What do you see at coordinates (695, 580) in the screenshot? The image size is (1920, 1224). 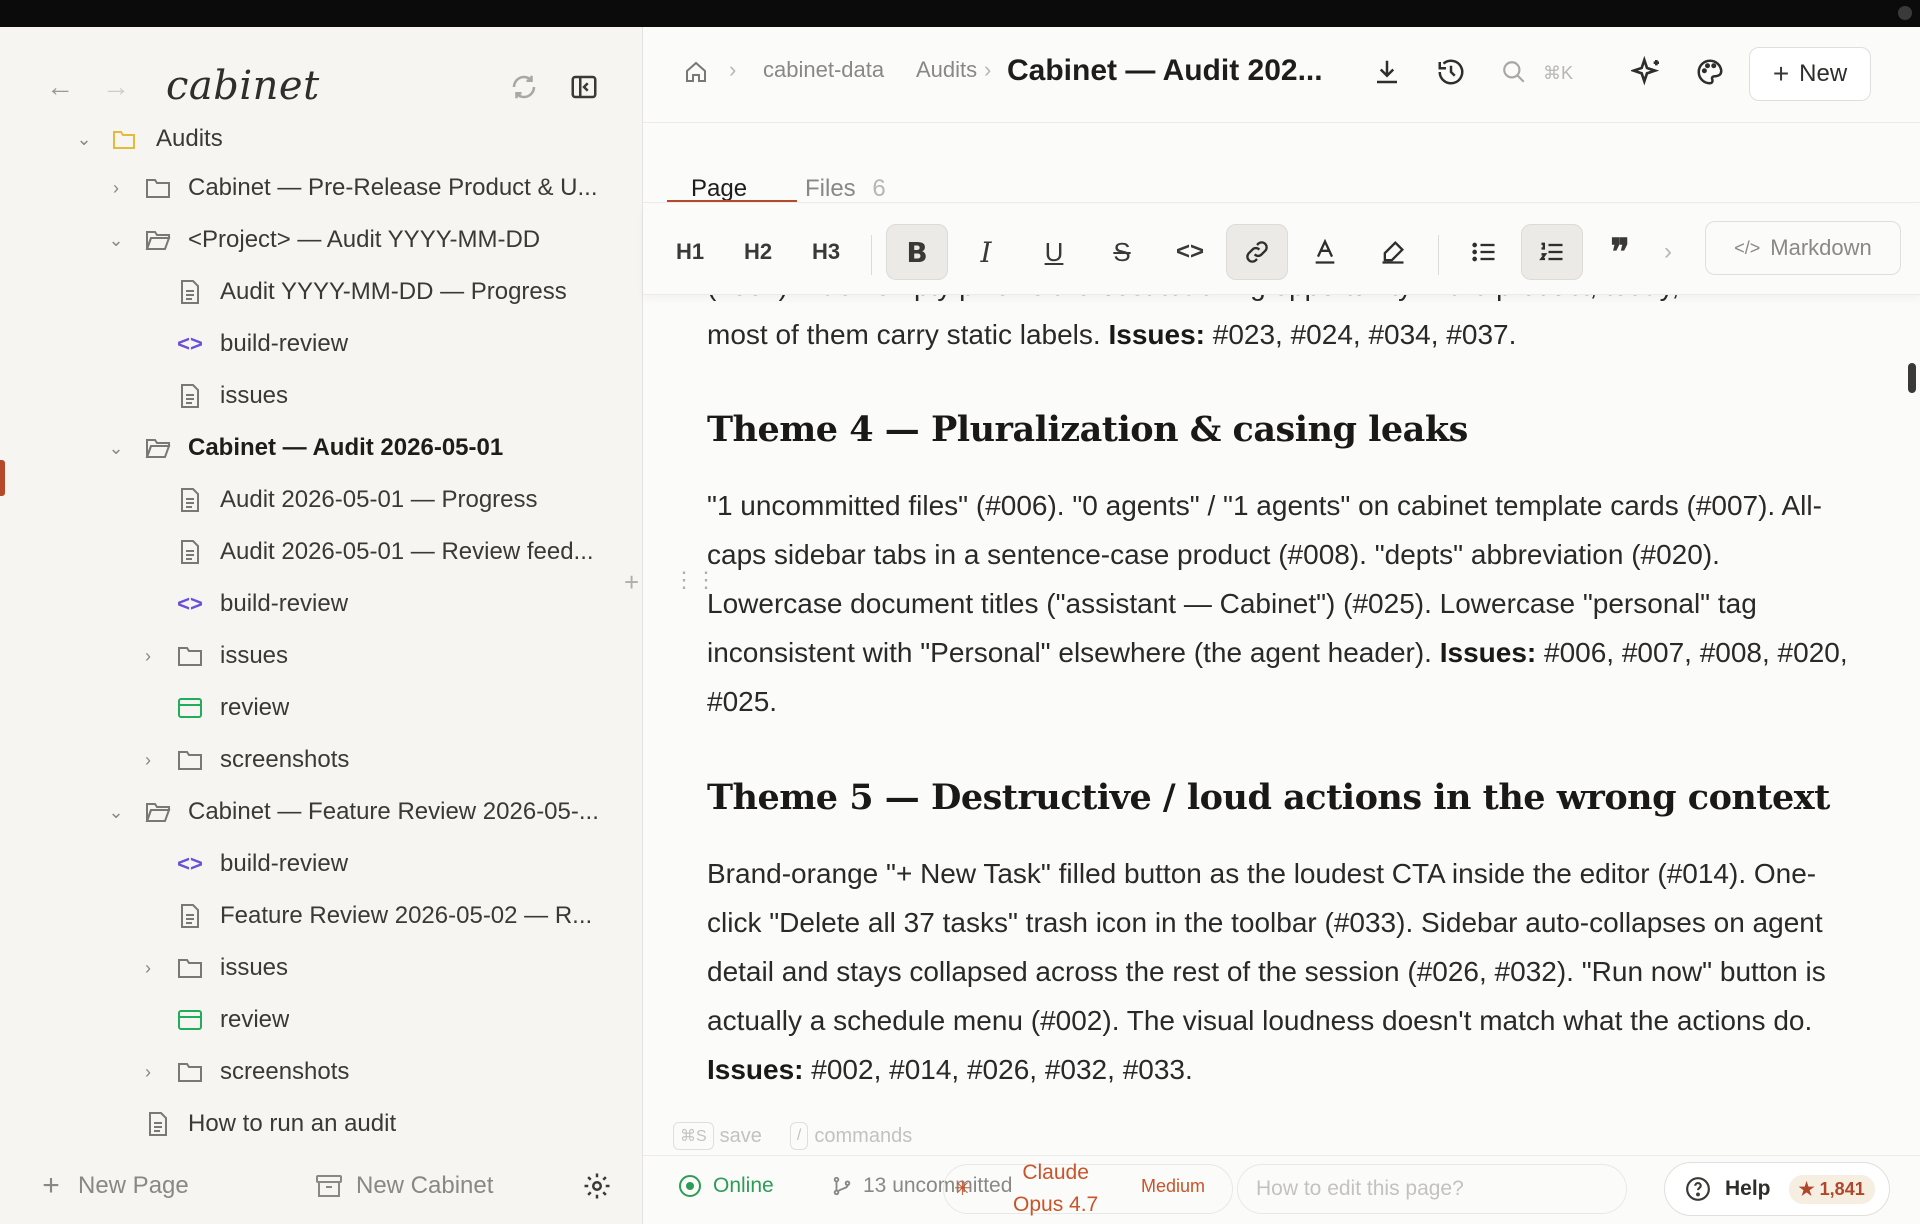 I see `drag-handle-icon: ⋮⋮` at bounding box center [695, 580].